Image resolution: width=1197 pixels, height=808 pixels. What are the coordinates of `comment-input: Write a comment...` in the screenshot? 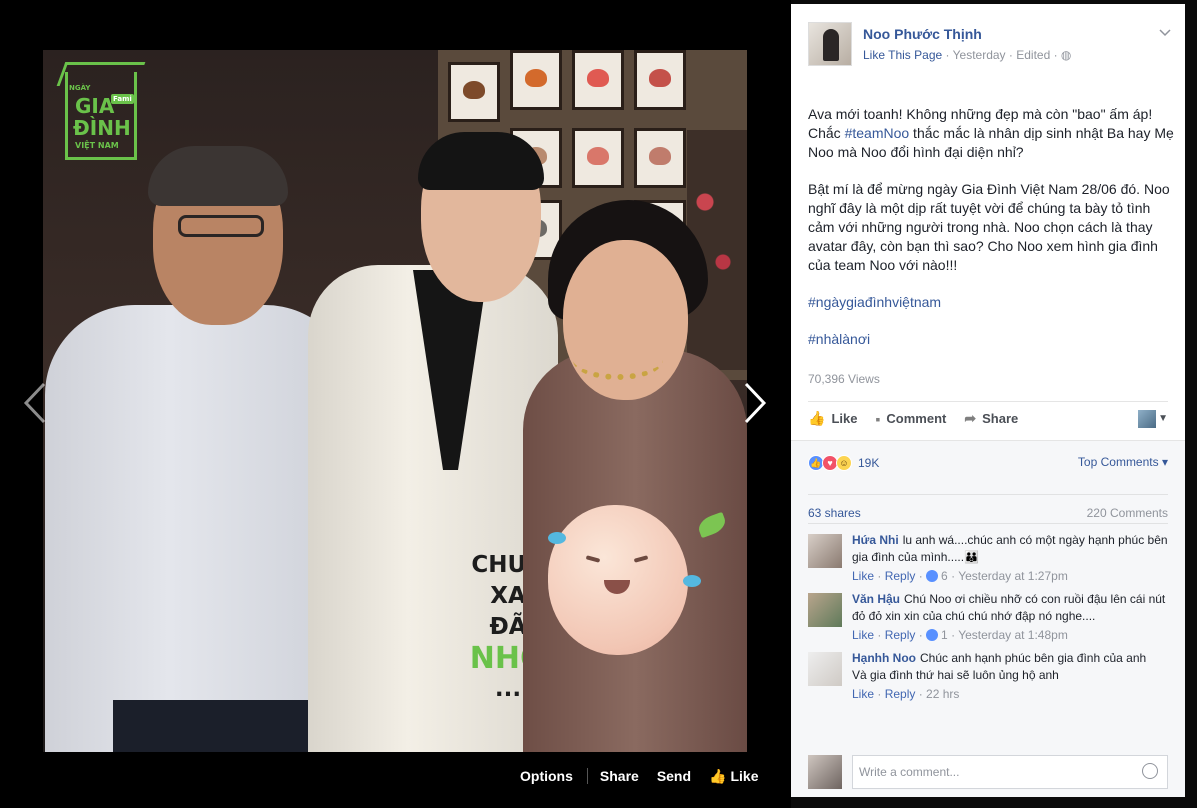 It's located at (1010, 772).